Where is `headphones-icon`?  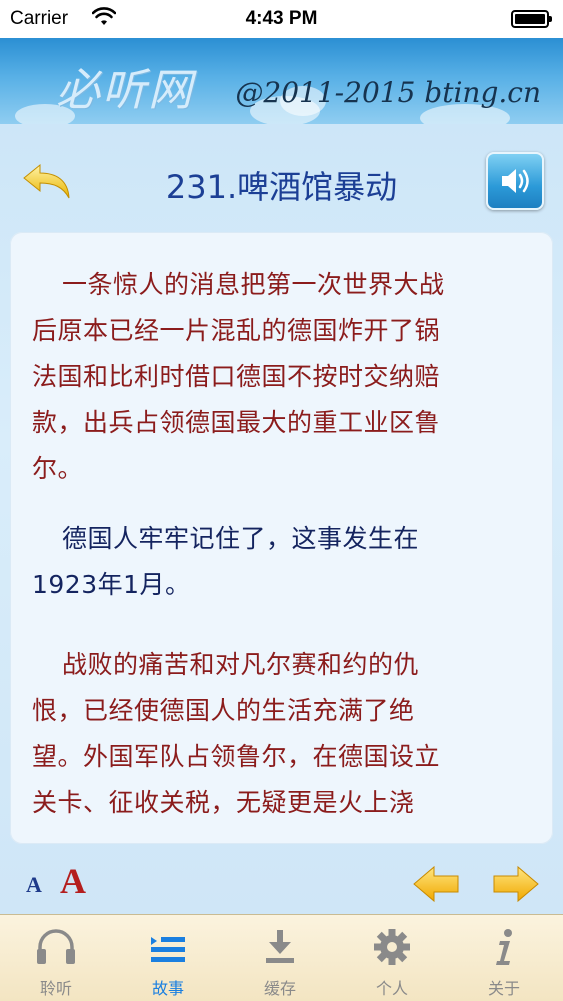
headphones-icon is located at coordinates (56, 946).